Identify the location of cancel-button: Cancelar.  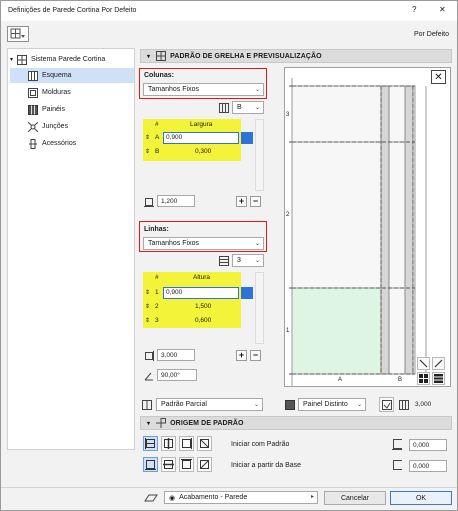
(355, 498).